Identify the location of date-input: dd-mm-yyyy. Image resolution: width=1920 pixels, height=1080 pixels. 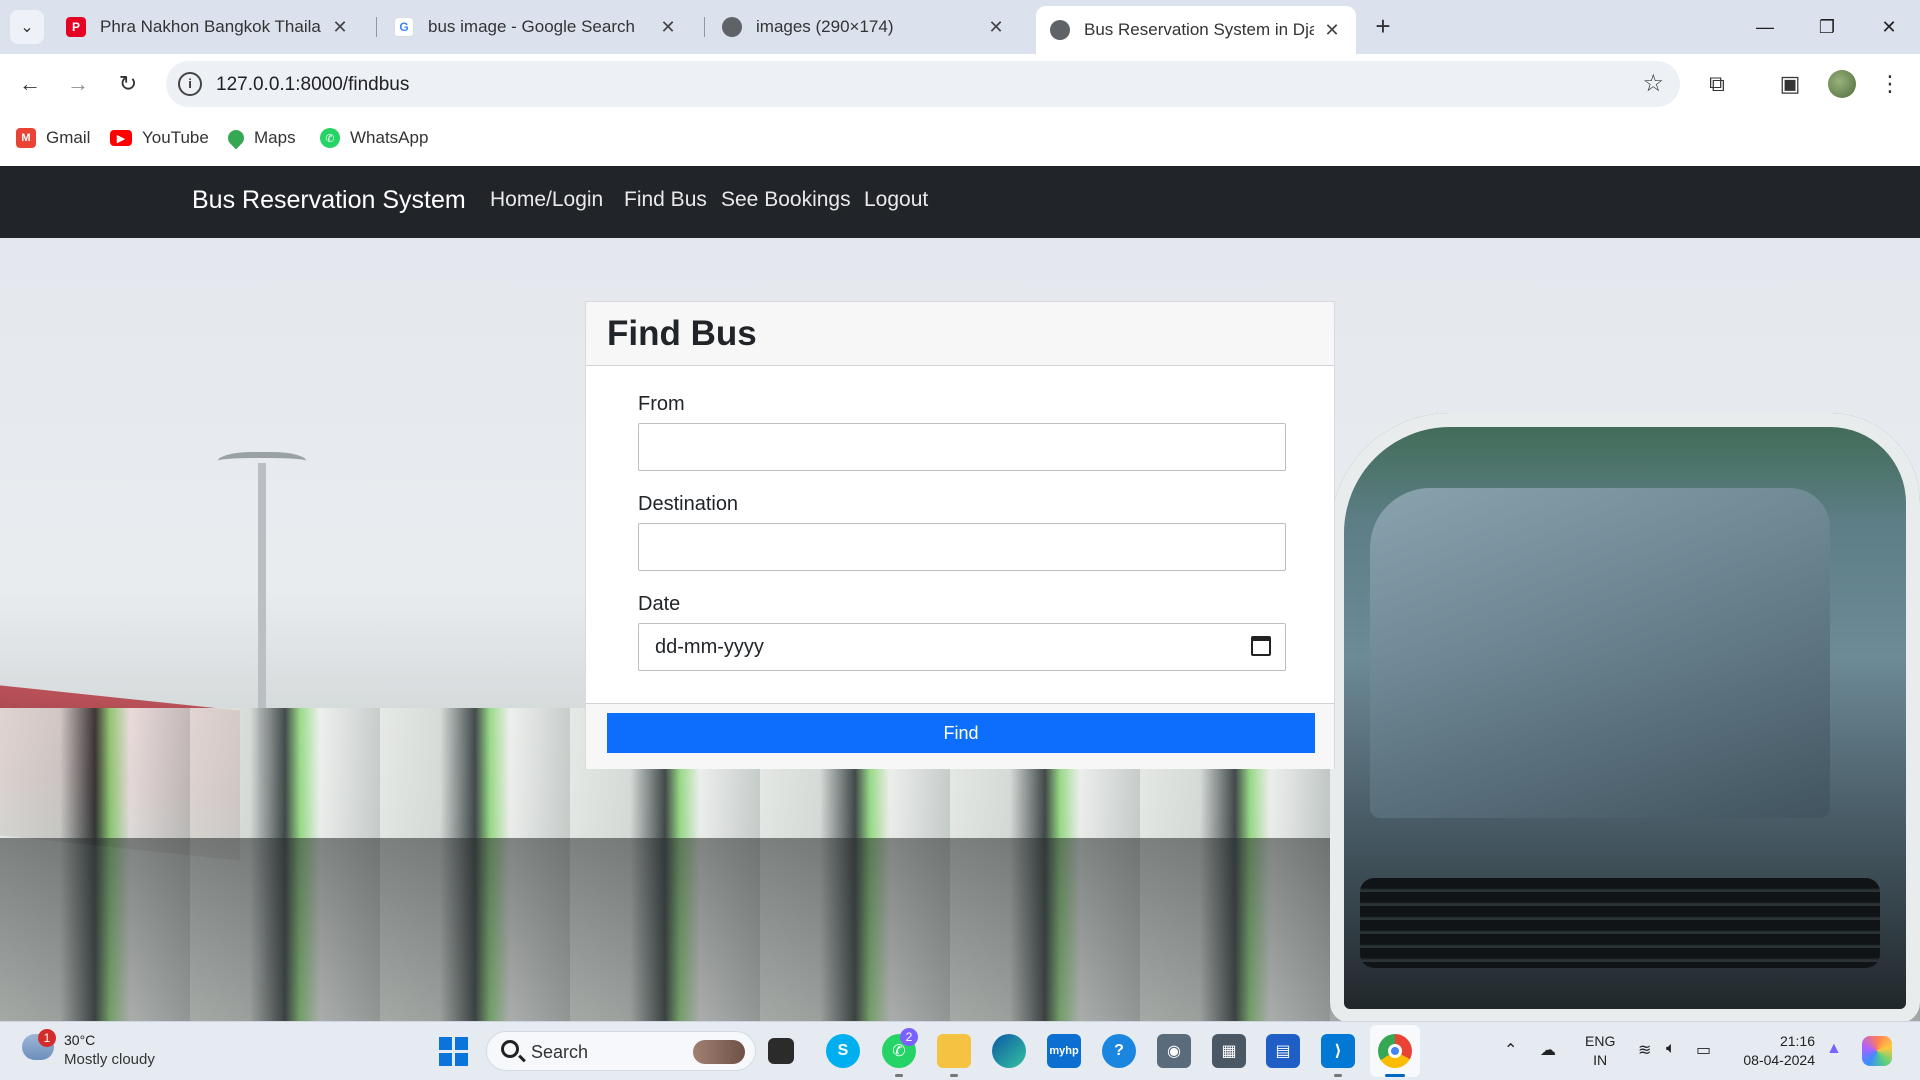
(962, 647).